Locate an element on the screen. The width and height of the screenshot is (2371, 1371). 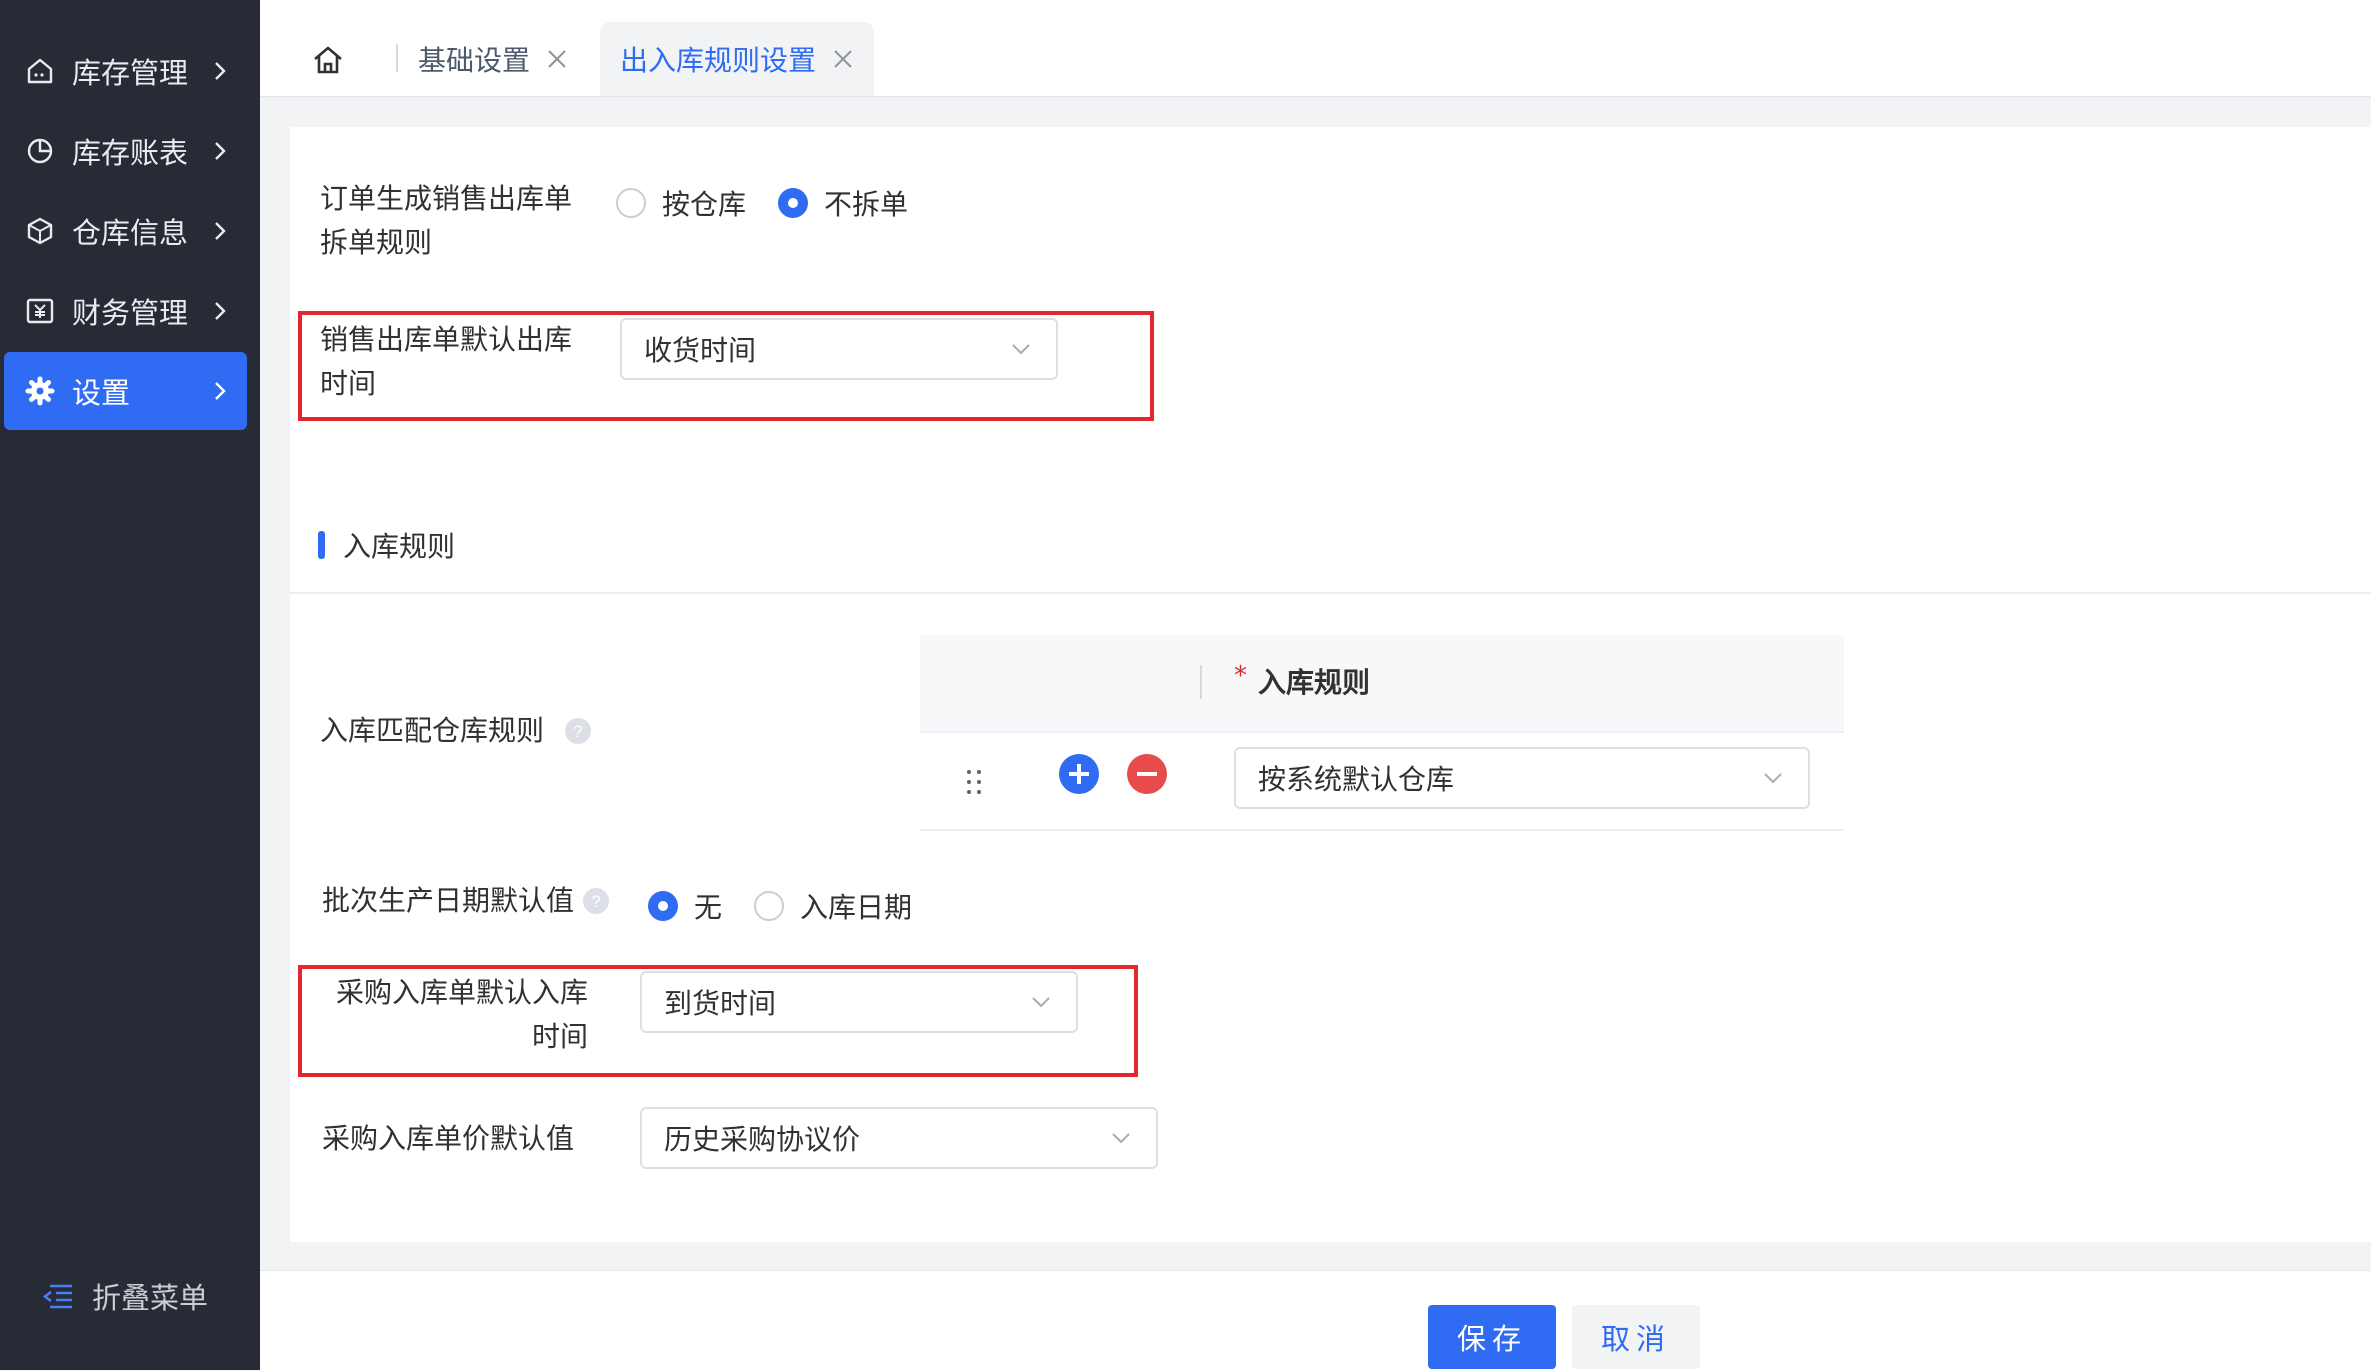
section-accent-bar is located at coordinates (321, 545).